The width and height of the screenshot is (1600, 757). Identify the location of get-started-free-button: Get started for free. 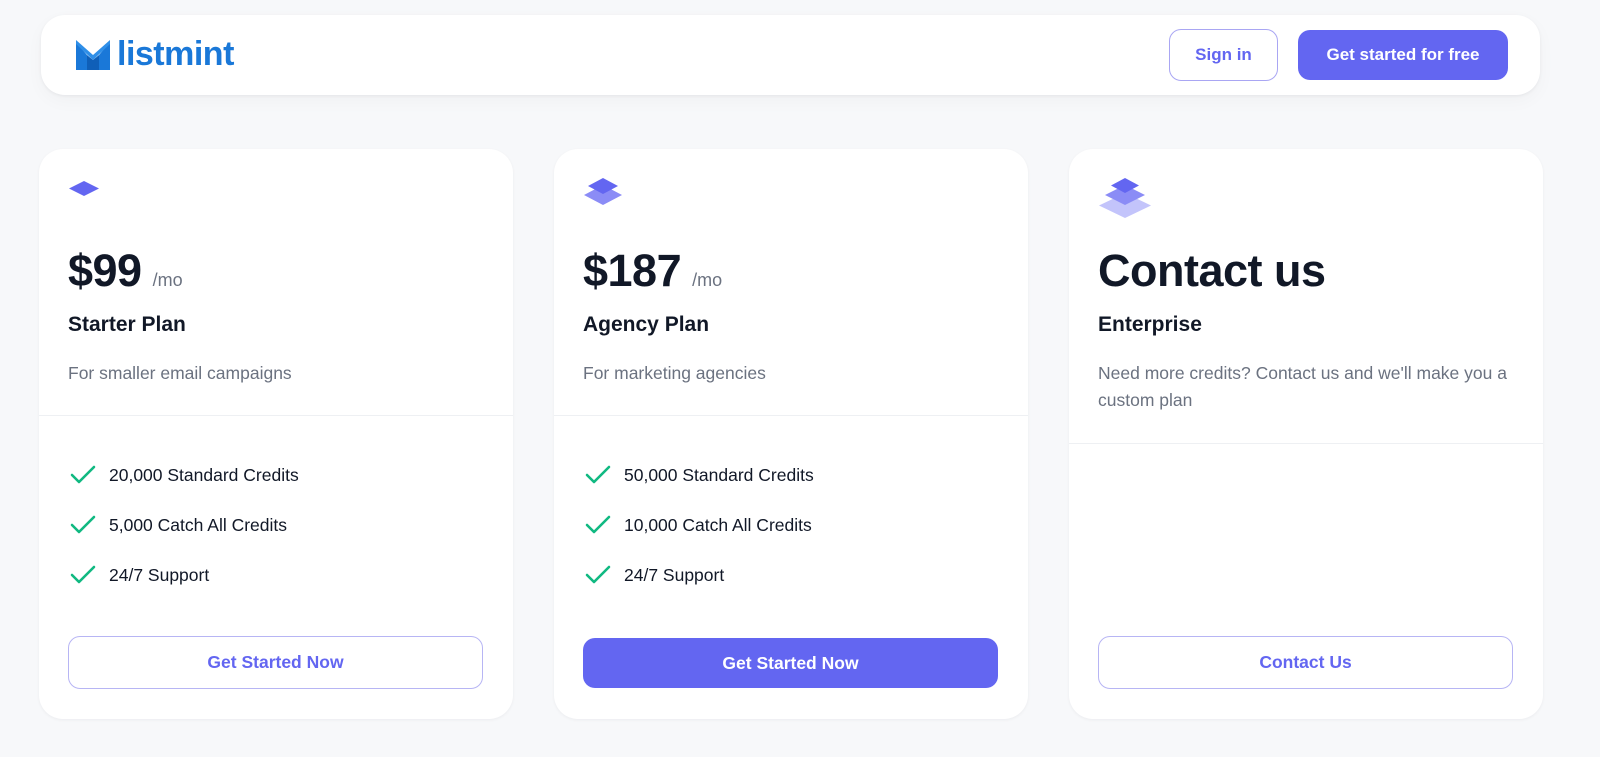
(1403, 55).